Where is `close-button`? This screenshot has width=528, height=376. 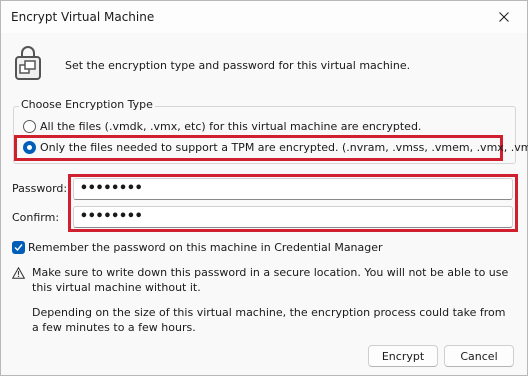 close-button is located at coordinates (504, 17).